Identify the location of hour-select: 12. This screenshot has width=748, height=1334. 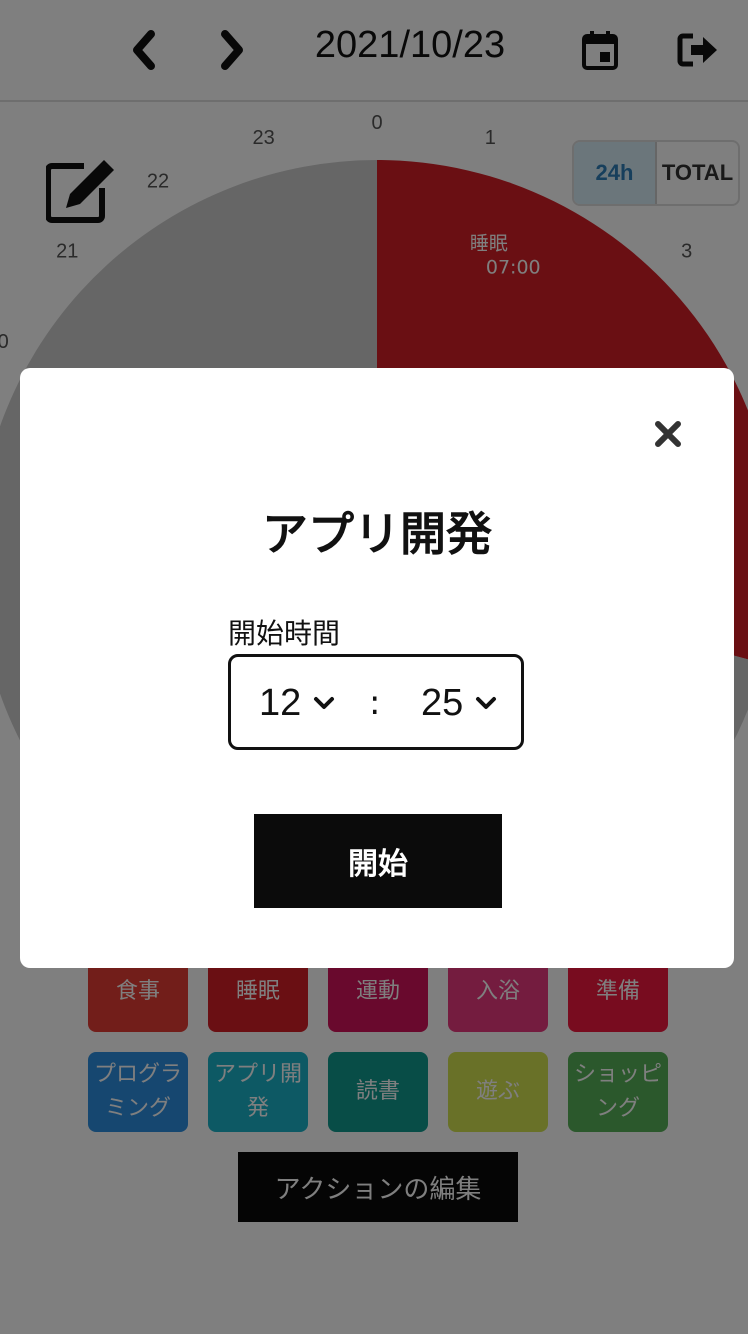
(297, 703).